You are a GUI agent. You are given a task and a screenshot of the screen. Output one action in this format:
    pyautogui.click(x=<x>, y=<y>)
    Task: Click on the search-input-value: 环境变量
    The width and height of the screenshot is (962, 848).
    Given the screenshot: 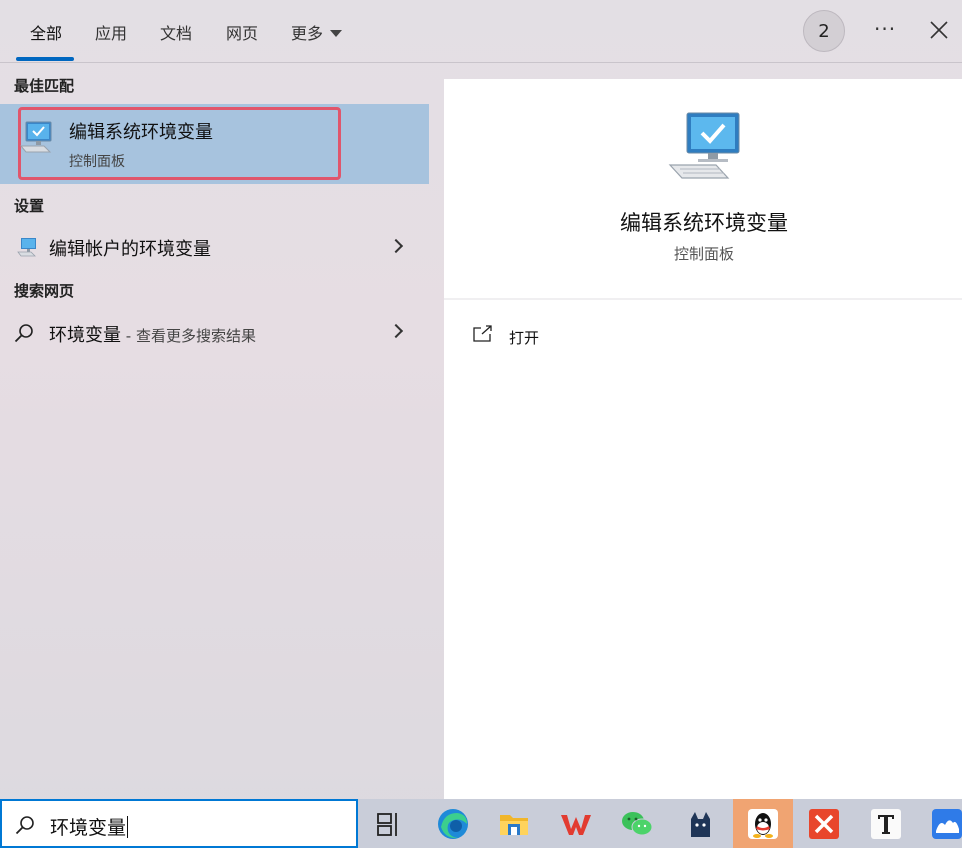 What is the action you would take?
    pyautogui.click(x=89, y=826)
    